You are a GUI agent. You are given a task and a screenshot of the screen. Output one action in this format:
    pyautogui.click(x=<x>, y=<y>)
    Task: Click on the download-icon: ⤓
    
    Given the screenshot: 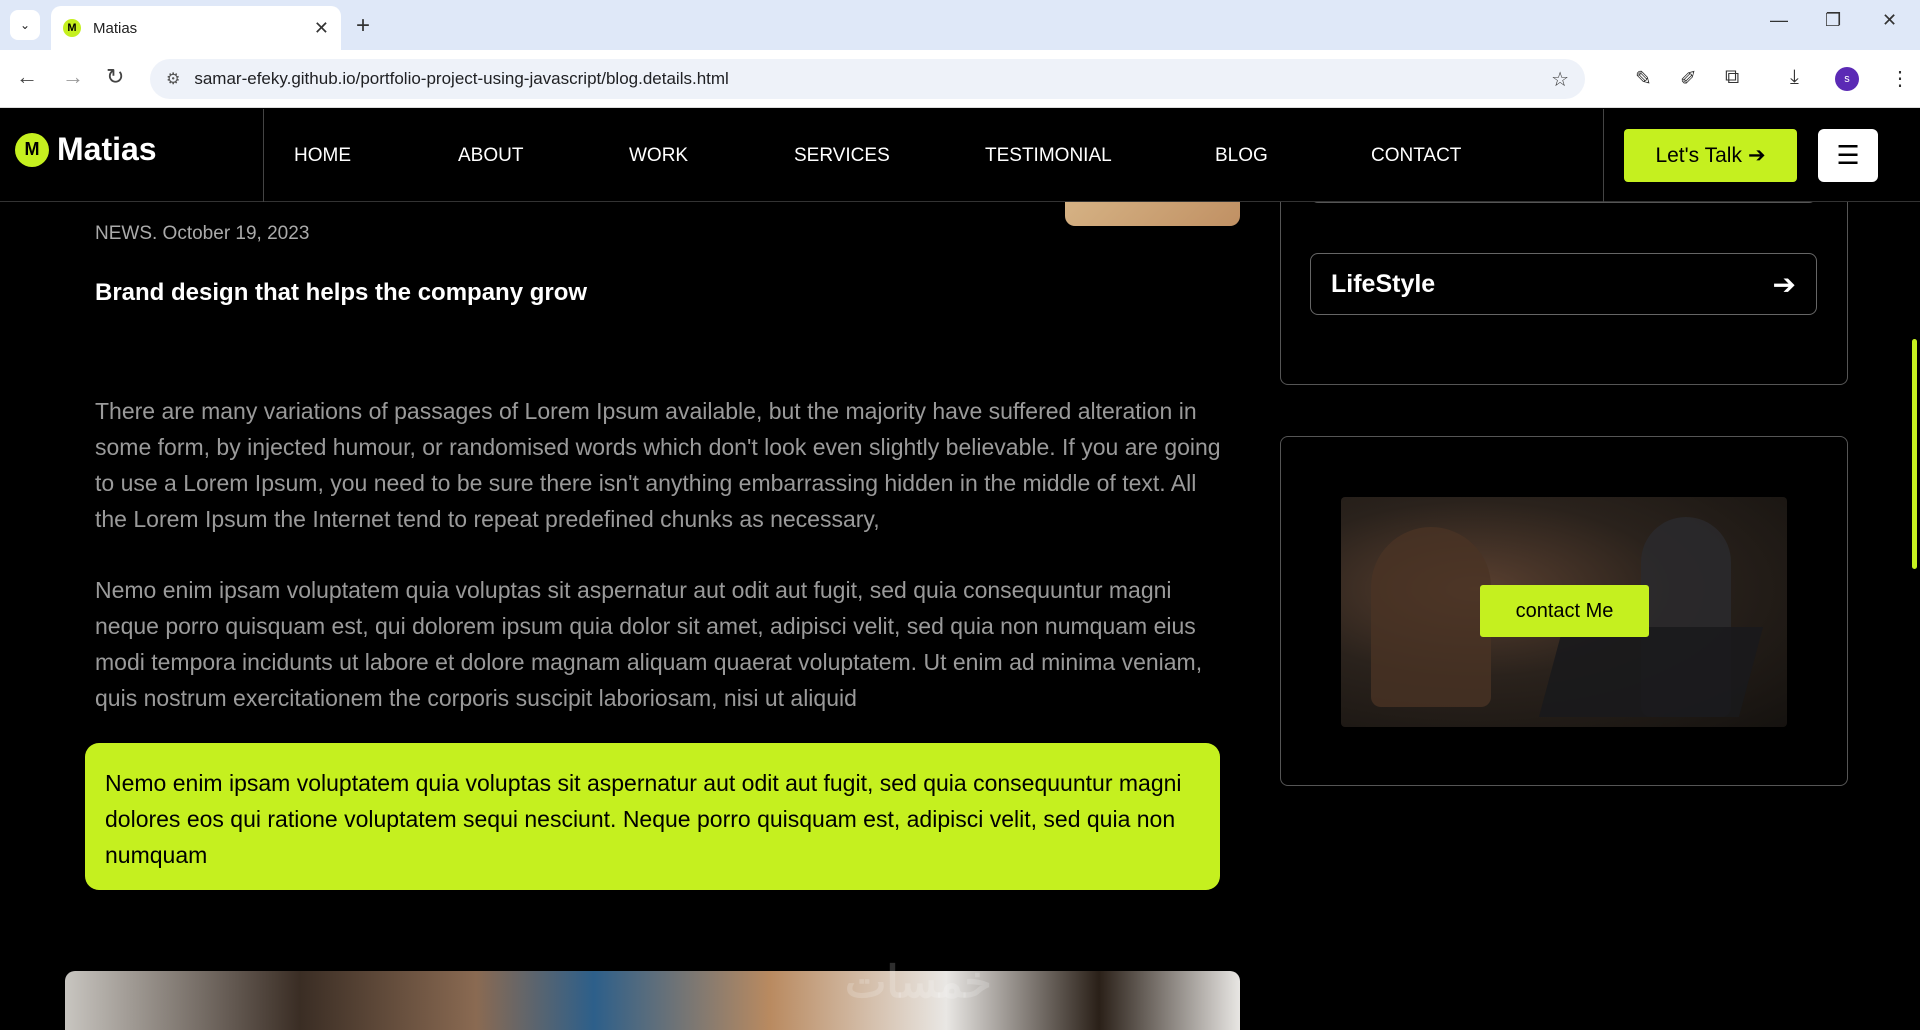 What is the action you would take?
    pyautogui.click(x=1794, y=77)
    